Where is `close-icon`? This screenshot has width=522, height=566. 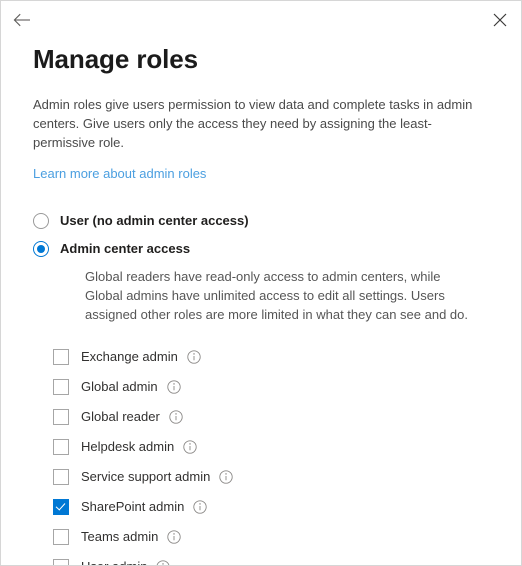 close-icon is located at coordinates (500, 20).